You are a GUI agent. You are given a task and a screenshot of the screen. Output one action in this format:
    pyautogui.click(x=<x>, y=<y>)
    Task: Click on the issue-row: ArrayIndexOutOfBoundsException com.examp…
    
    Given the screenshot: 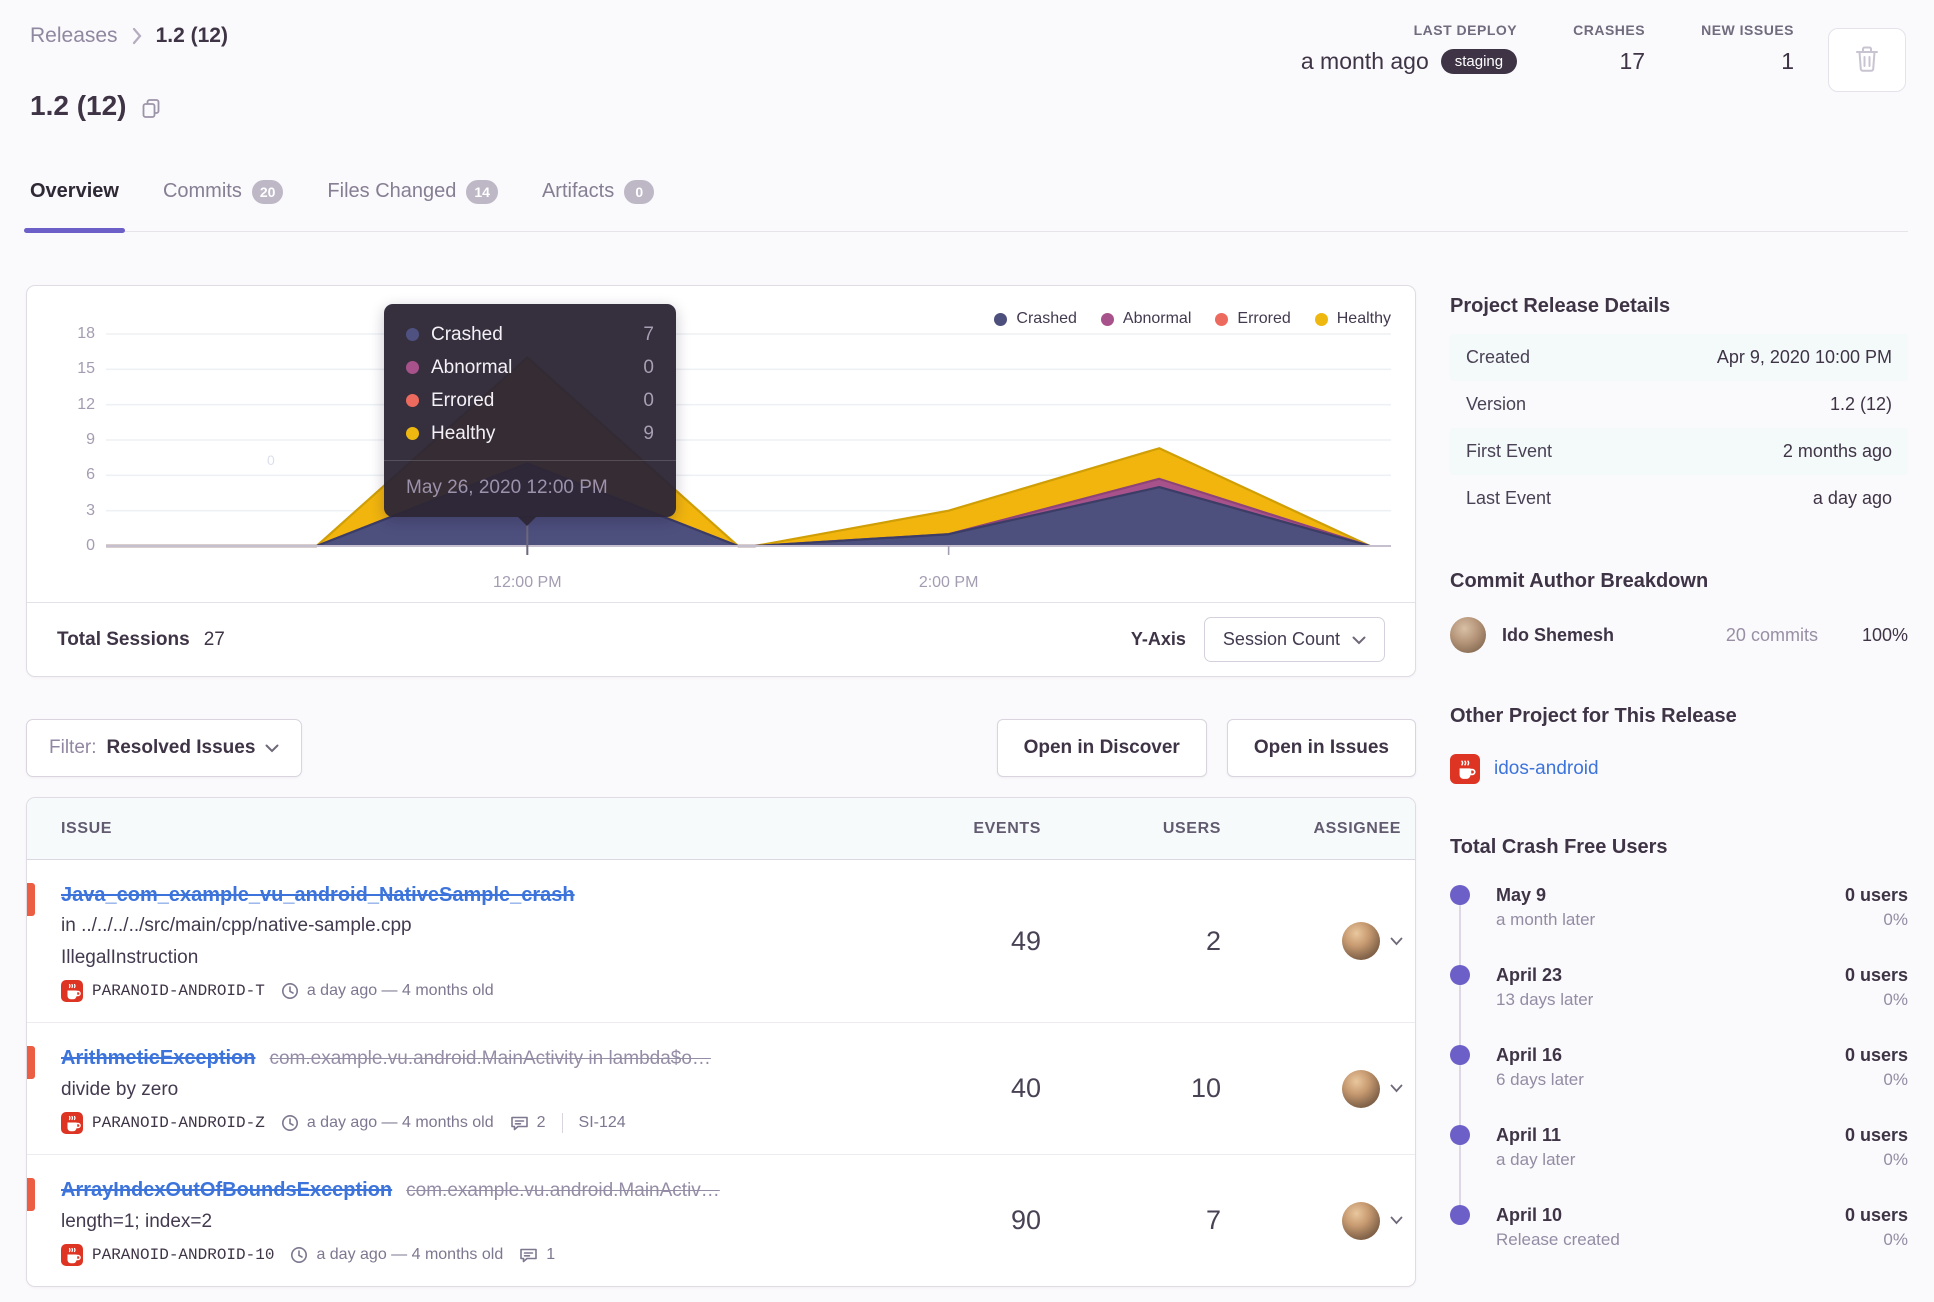 What is the action you would take?
    pyautogui.click(x=721, y=1220)
    